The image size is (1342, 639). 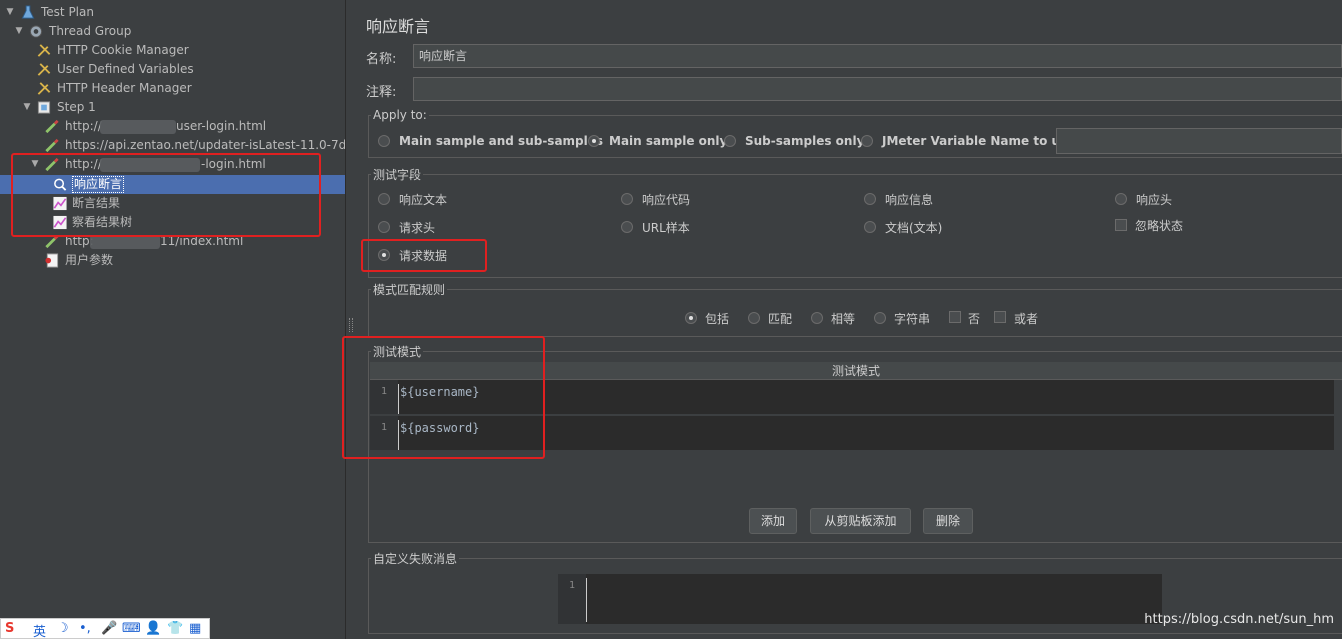 I want to click on custom-failure-message-editor: 1, so click(x=860, y=599).